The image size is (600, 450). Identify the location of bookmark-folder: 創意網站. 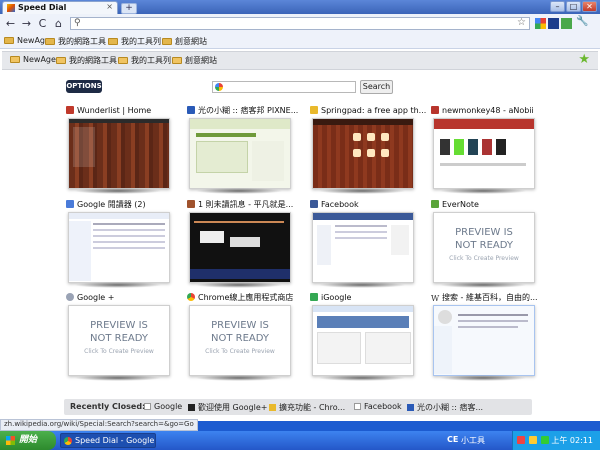
(184, 41).